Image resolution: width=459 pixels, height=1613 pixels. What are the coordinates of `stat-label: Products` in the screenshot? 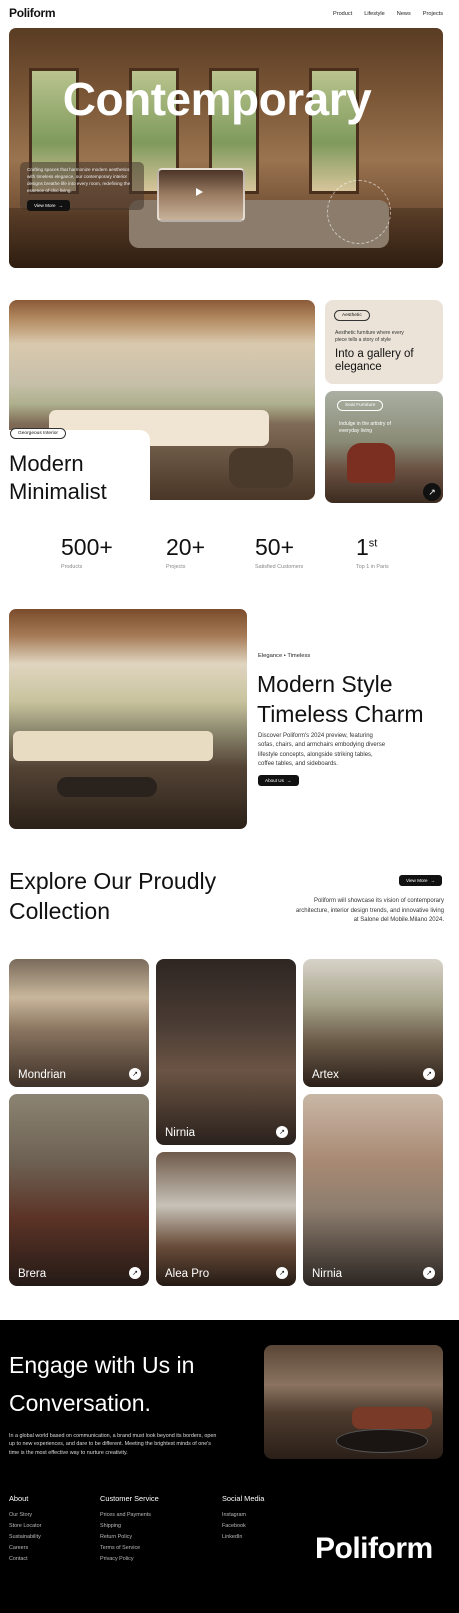 It's located at (72, 567).